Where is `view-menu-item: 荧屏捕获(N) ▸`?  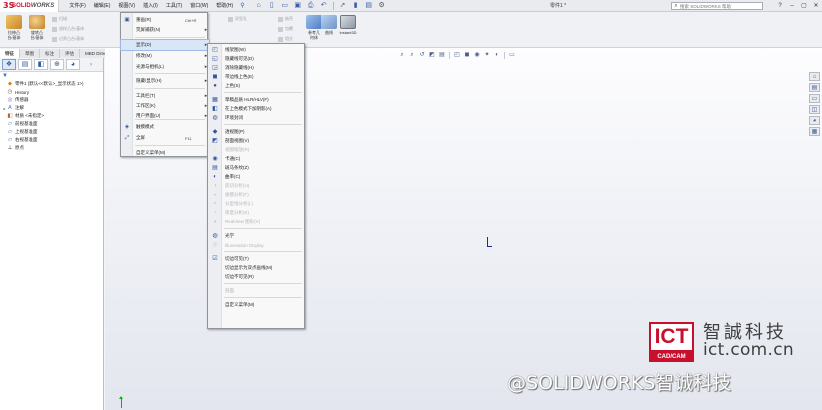 view-menu-item: 荧屏捕获(N) ▸ is located at coordinates (165, 30).